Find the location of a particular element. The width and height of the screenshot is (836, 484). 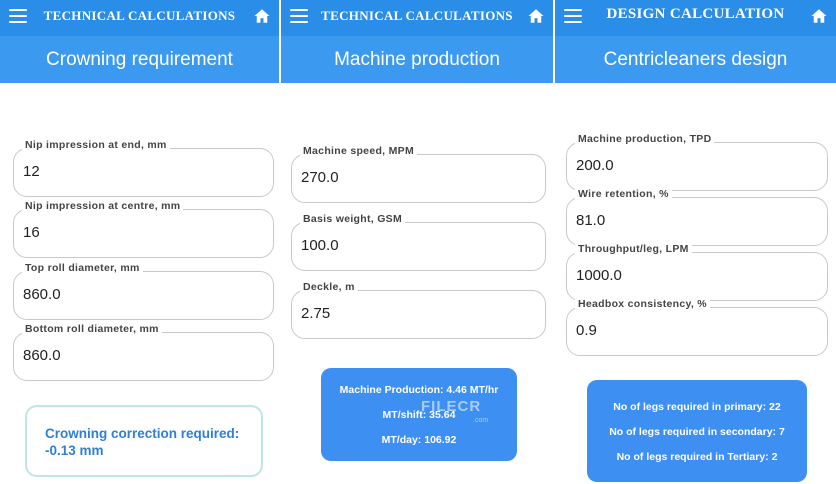

crowning-result-card: Crowning correction required: -0.13 mm is located at coordinates (144, 441).